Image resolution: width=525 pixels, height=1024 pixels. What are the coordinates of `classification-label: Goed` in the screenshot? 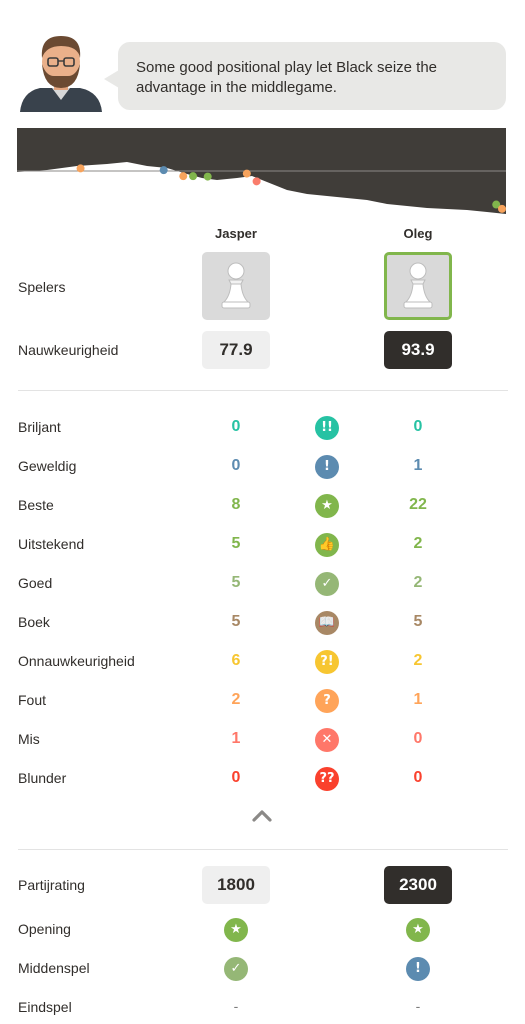 It's located at (35, 583).